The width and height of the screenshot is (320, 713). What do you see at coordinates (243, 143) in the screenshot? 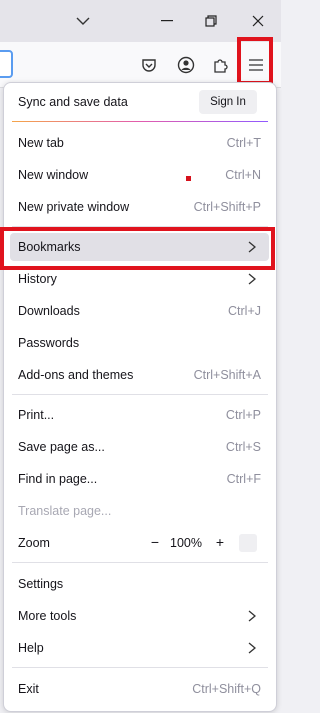
I see `menu-item-shortcut: Ctrl+T` at bounding box center [243, 143].